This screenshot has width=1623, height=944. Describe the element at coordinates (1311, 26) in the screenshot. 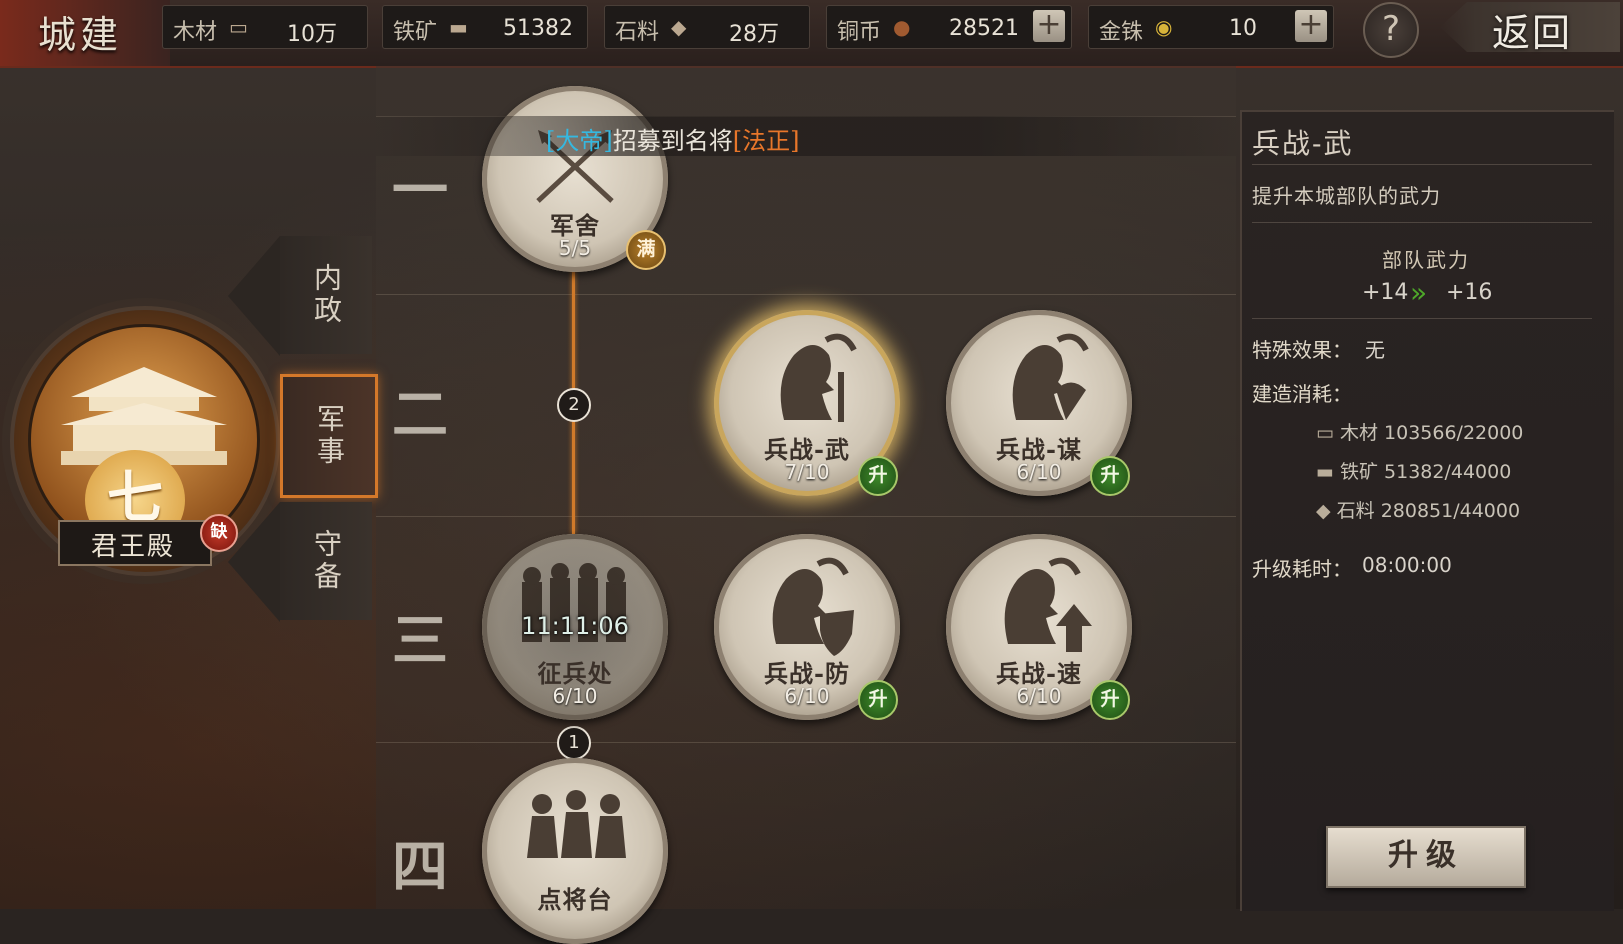

I see `add-gold-button: +` at that location.